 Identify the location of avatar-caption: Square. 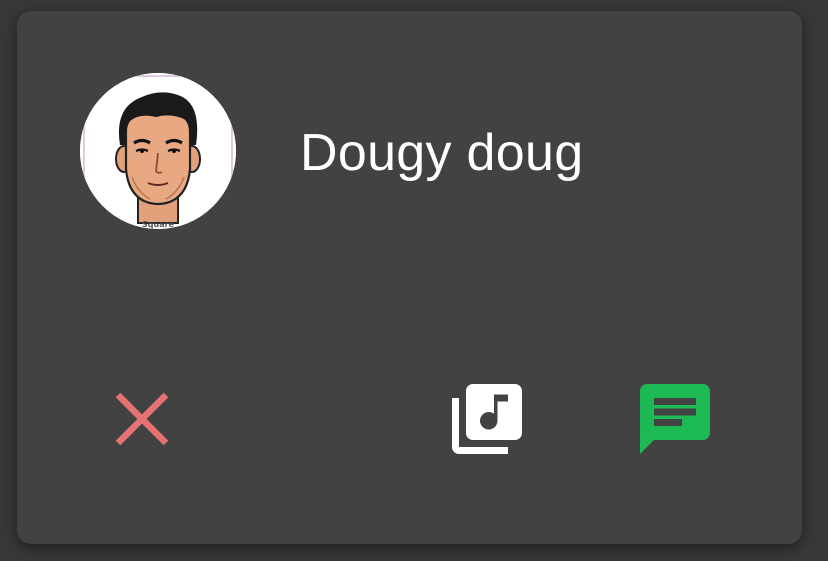
(158, 224).